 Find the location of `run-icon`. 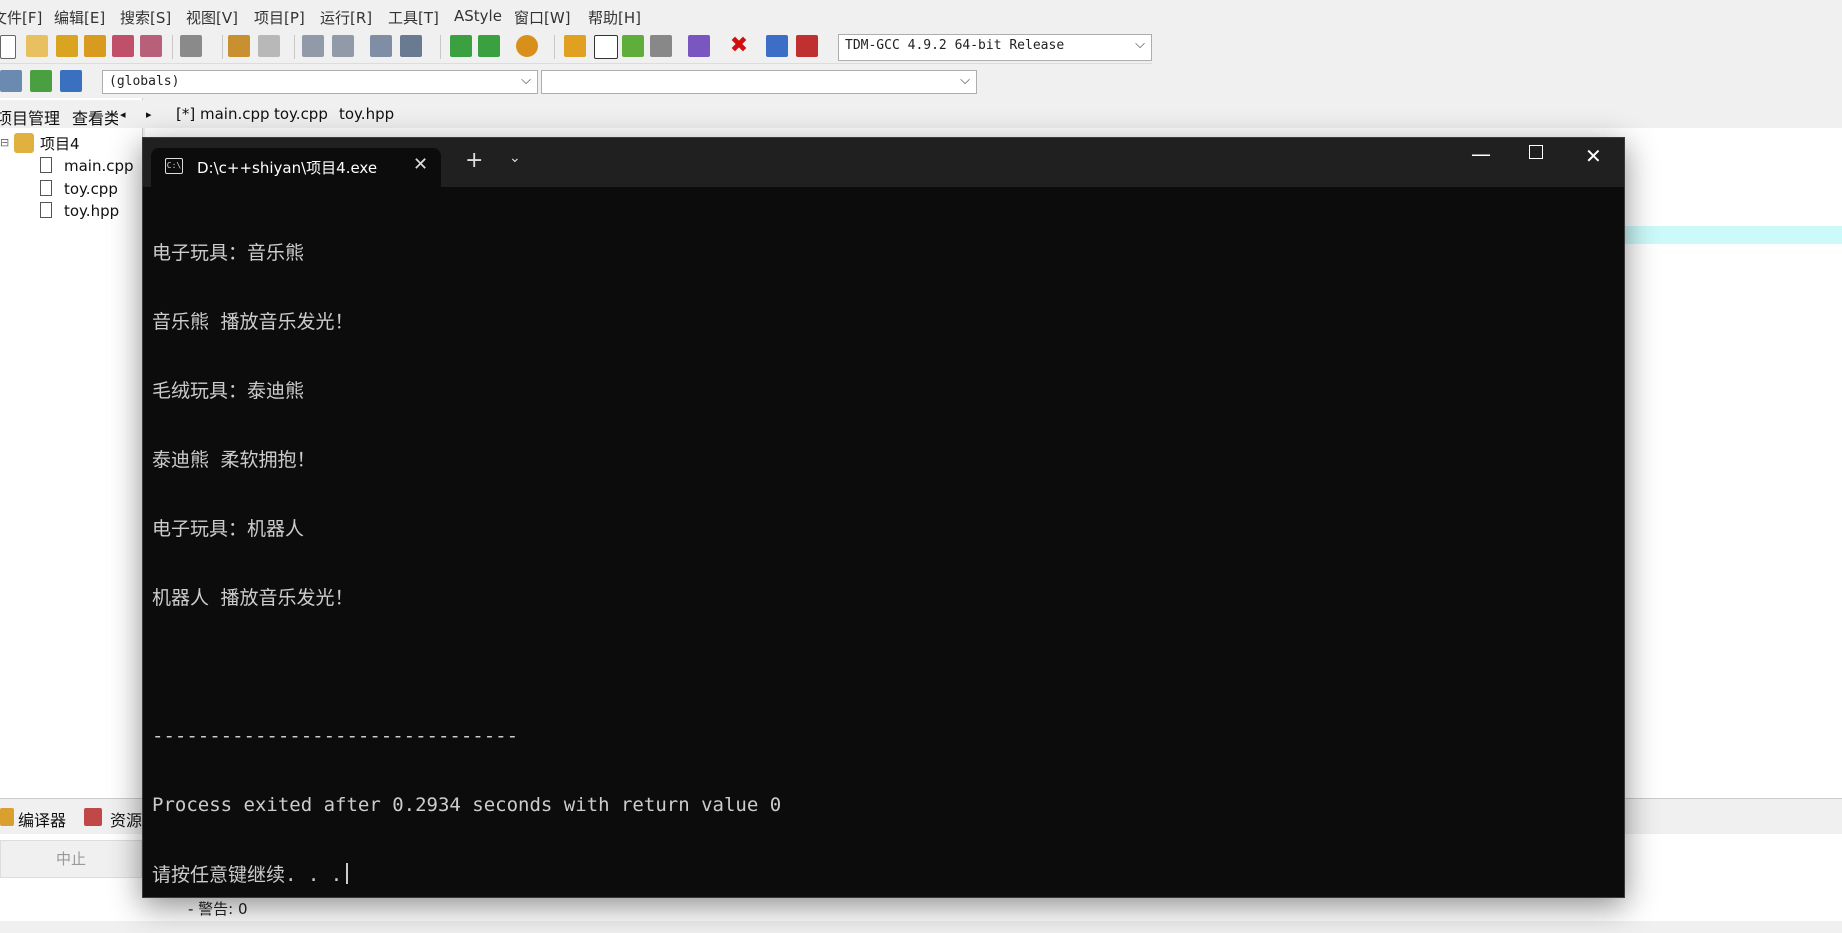

run-icon is located at coordinates (606, 47).